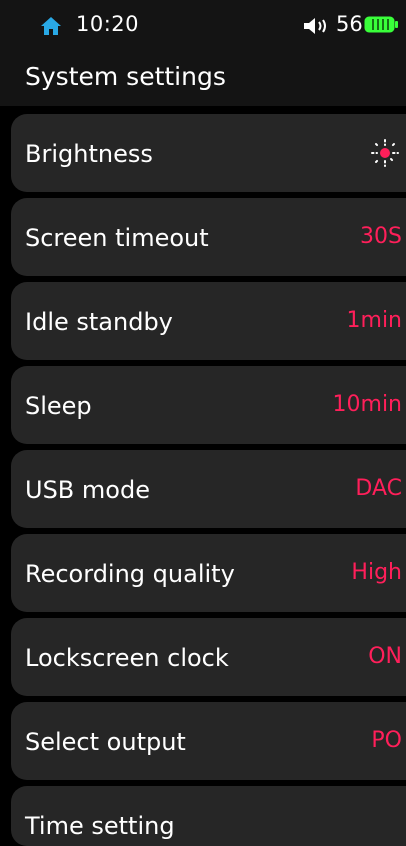  I want to click on setting-row-lockscreen-clock: Lockscreen clock ON, so click(208, 657).